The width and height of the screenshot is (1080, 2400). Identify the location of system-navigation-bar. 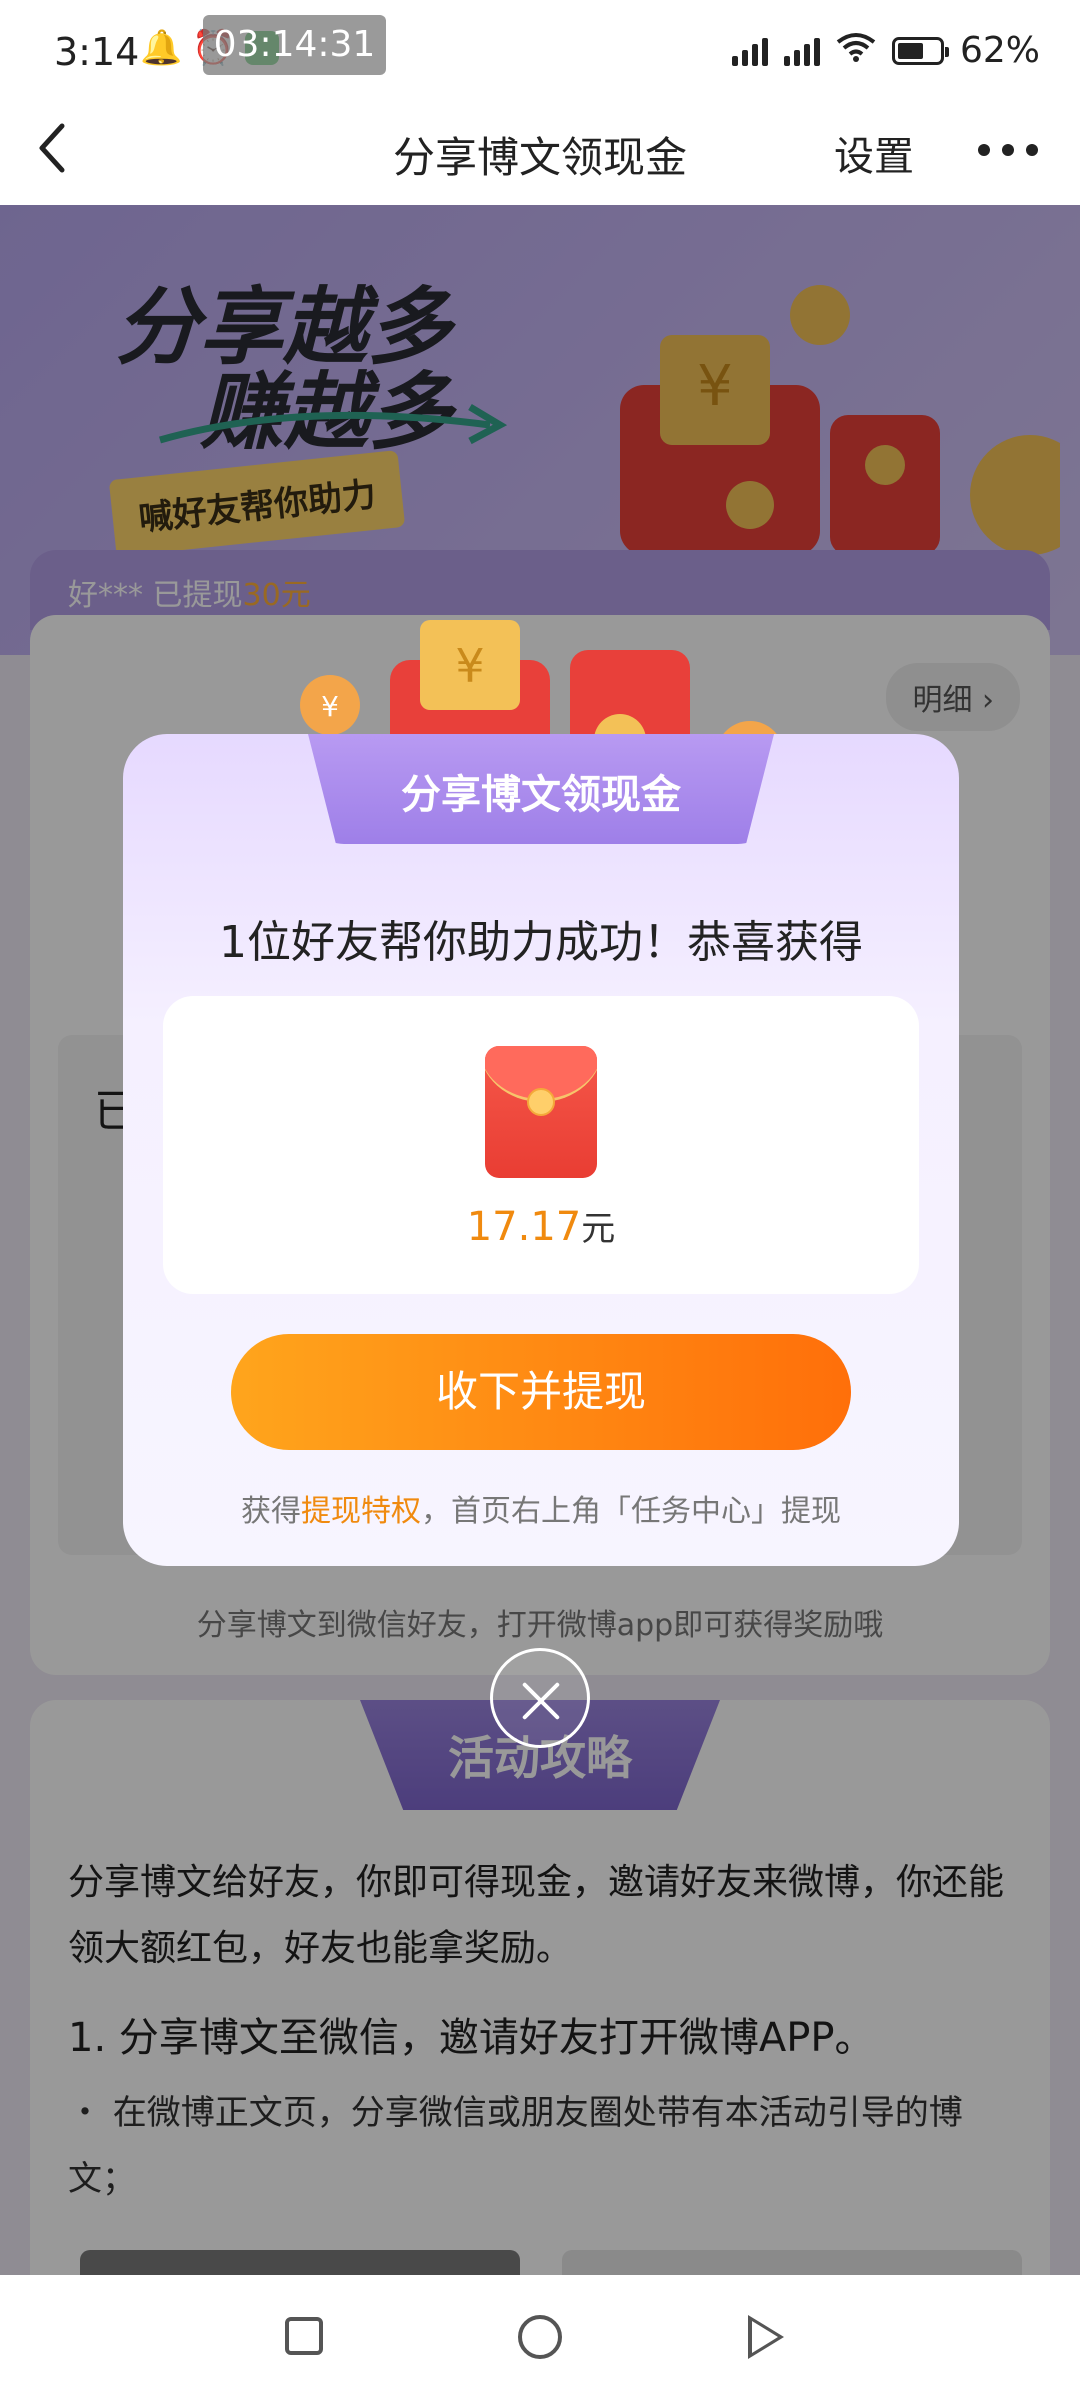
(540, 2337).